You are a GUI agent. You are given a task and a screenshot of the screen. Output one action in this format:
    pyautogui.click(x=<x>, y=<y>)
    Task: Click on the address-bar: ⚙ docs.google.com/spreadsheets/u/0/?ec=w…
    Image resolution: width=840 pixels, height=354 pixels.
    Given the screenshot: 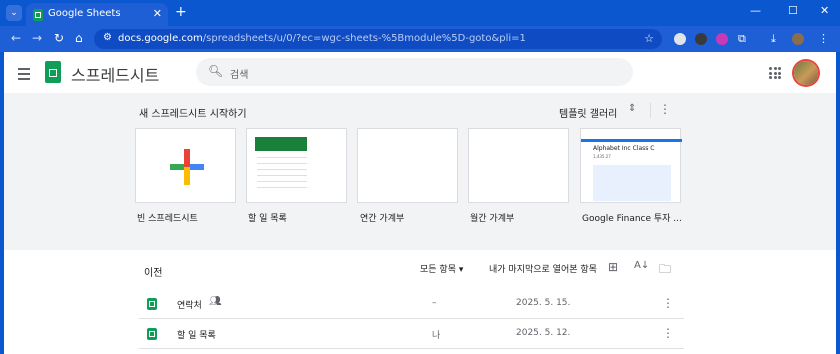 What is the action you would take?
    pyautogui.click(x=378, y=39)
    